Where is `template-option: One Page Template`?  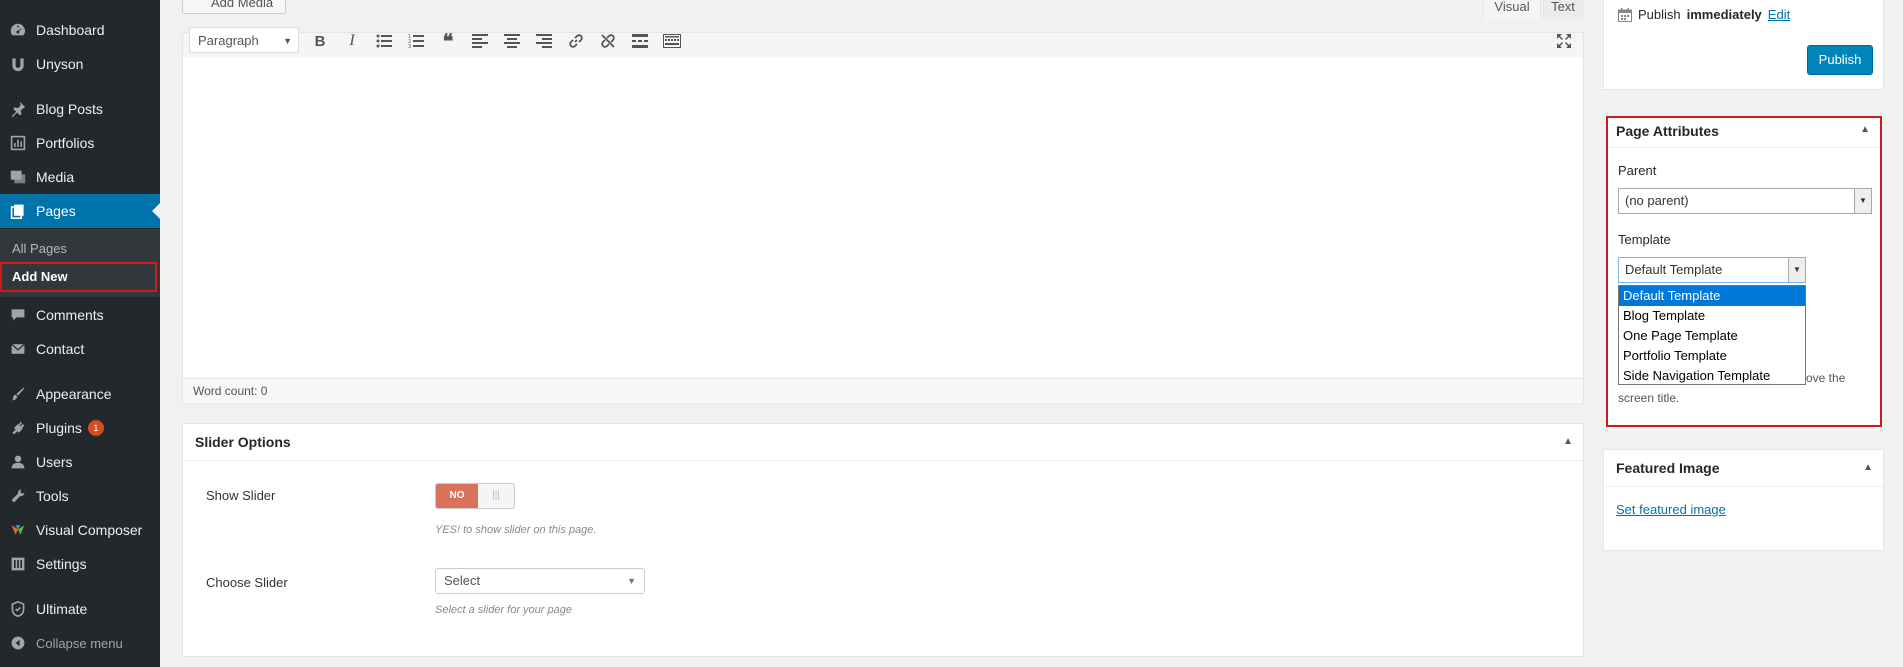 template-option: One Page Template is located at coordinates (1712, 336).